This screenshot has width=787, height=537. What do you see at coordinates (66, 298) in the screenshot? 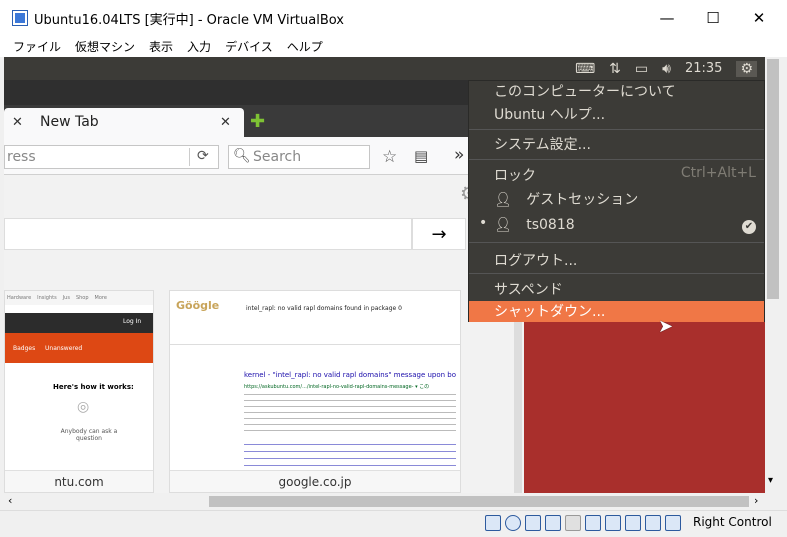
I see `nav-item: Jus` at bounding box center [66, 298].